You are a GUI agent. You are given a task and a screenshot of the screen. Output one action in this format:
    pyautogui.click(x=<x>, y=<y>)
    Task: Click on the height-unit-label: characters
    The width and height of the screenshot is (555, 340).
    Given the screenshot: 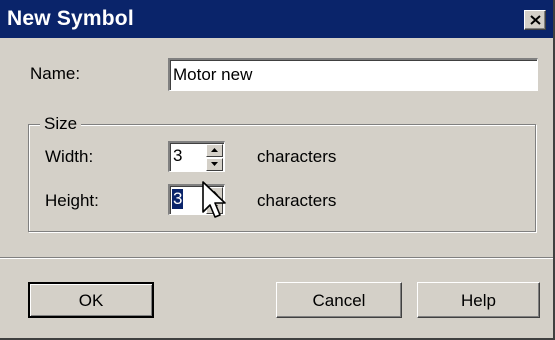 What is the action you would take?
    pyautogui.click(x=297, y=200)
    